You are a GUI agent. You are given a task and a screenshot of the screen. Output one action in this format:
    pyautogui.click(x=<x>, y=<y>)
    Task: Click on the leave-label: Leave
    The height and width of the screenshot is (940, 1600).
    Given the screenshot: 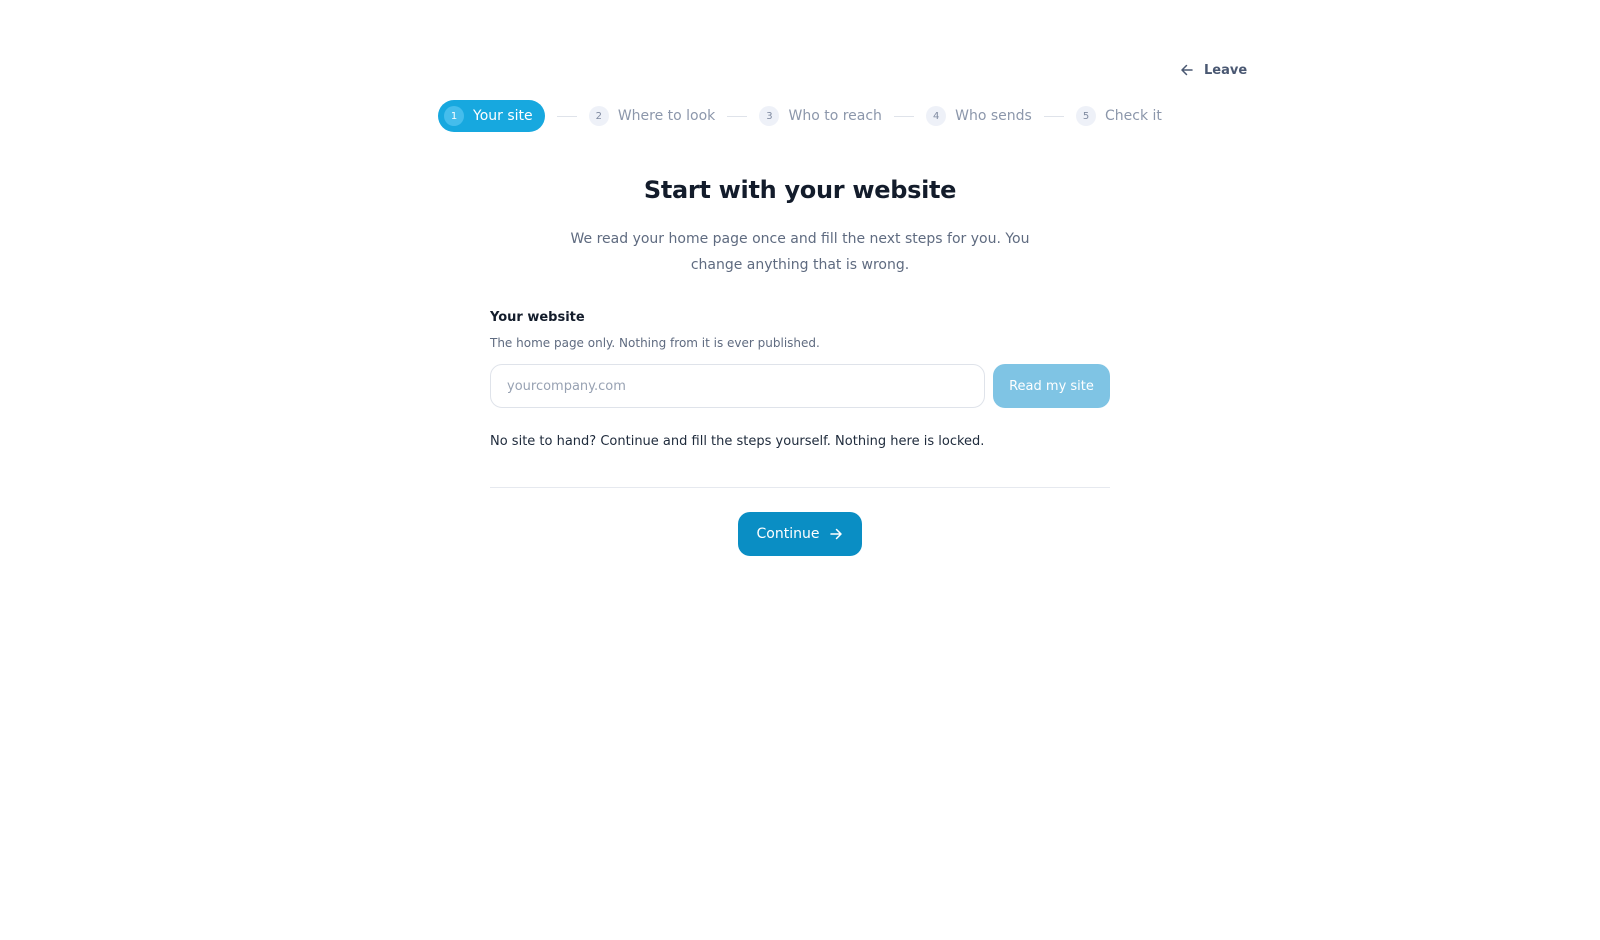 What is the action you would take?
    pyautogui.click(x=1226, y=70)
    